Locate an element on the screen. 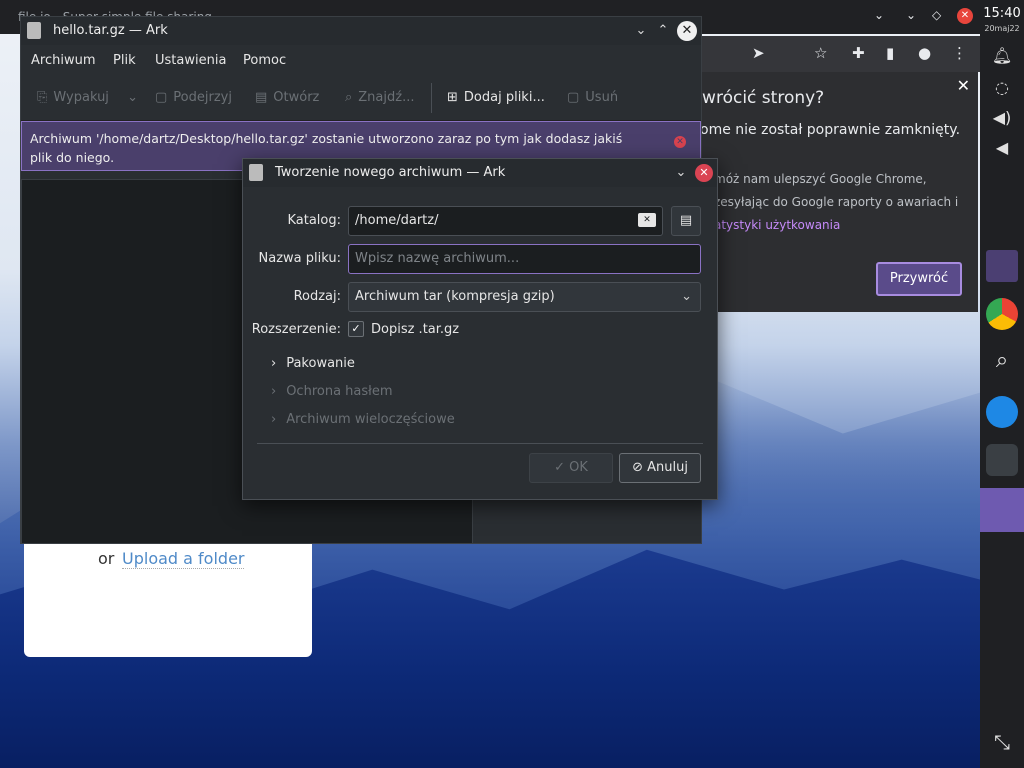 This screenshot has height=768, width=1024. remove-icon: ▢ is located at coordinates (573, 97).